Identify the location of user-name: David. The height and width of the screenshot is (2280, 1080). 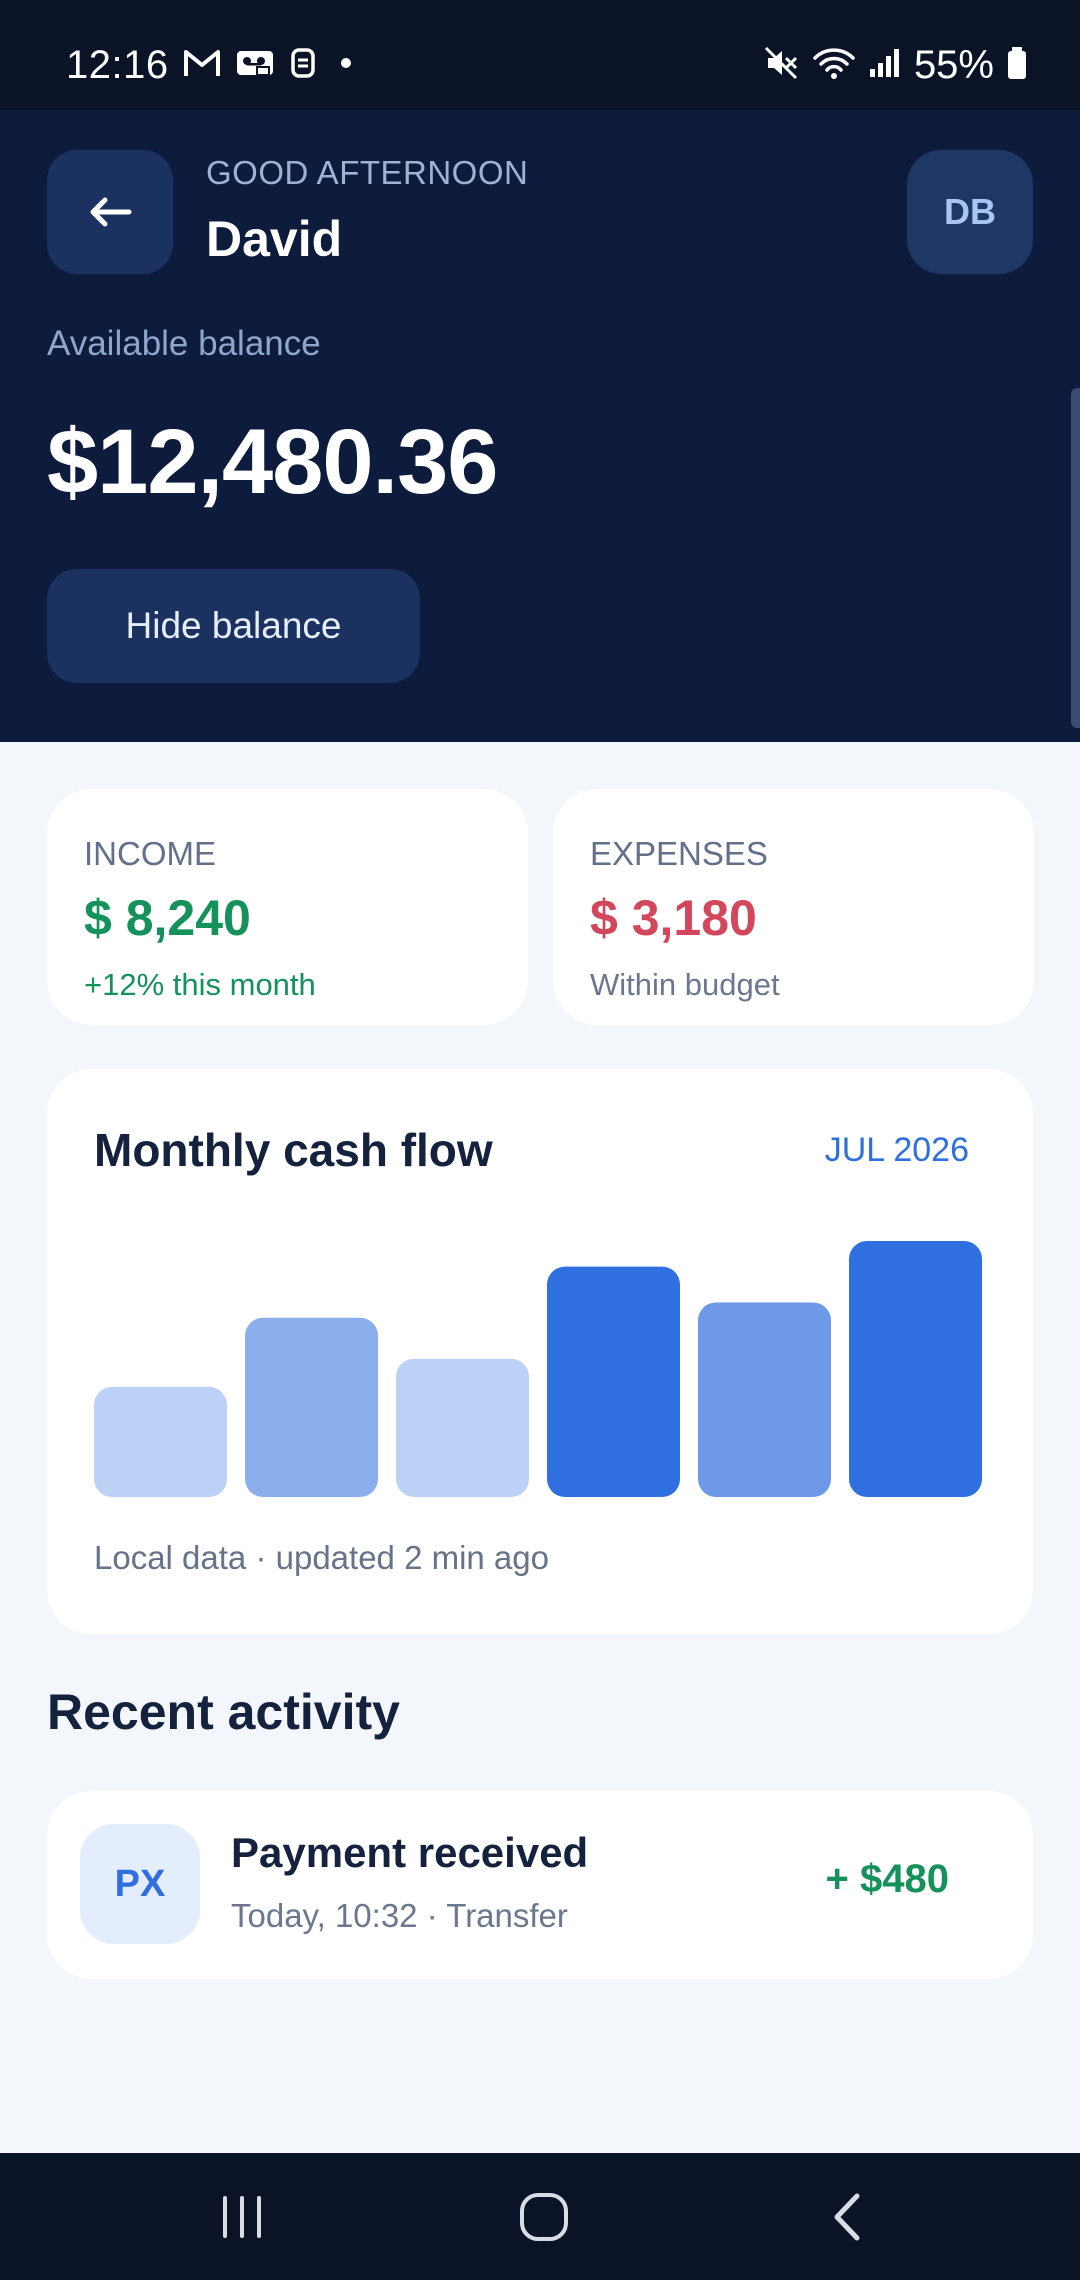
(274, 239).